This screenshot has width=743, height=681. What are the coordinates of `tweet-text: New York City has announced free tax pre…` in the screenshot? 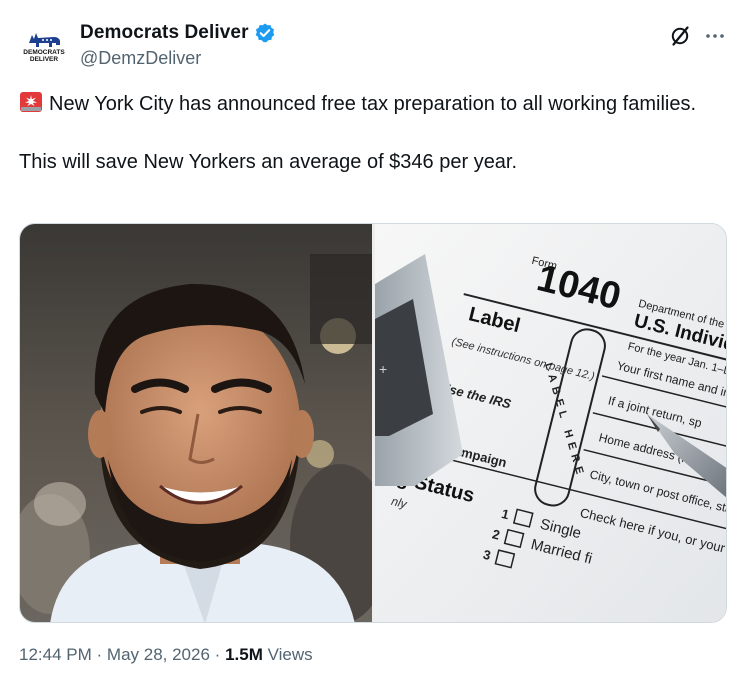 It's located at (369, 133).